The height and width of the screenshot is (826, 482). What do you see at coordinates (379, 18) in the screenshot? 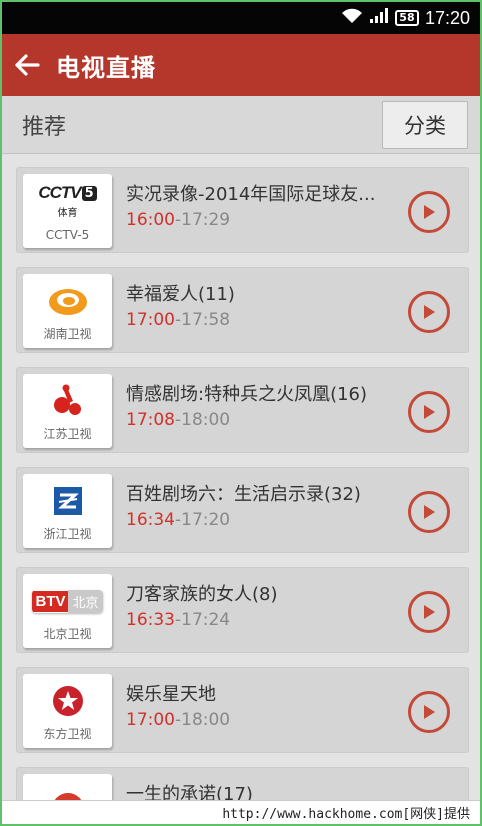
I see `signal-icon` at bounding box center [379, 18].